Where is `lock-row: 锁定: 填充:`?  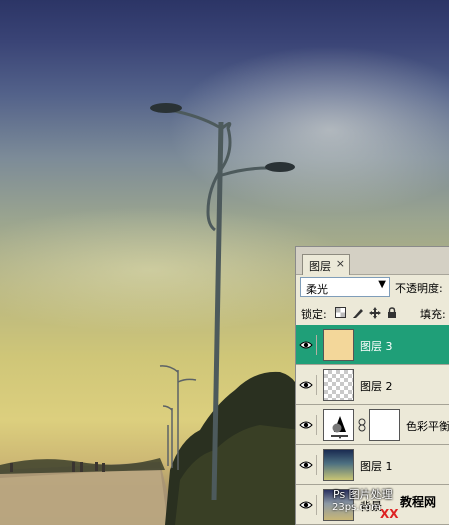 lock-row: 锁定: 填充: is located at coordinates (372, 313).